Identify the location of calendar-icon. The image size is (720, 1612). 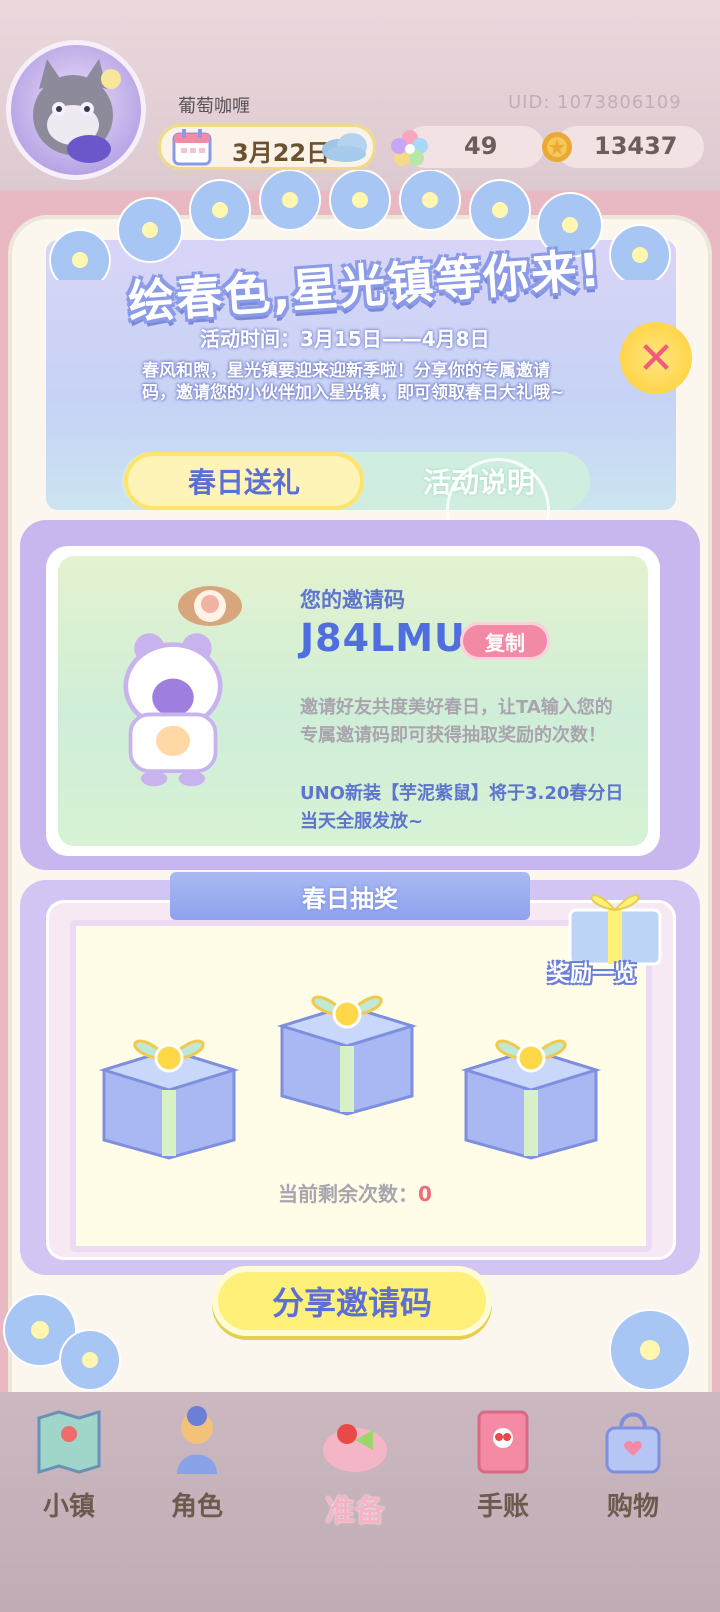
(192, 147).